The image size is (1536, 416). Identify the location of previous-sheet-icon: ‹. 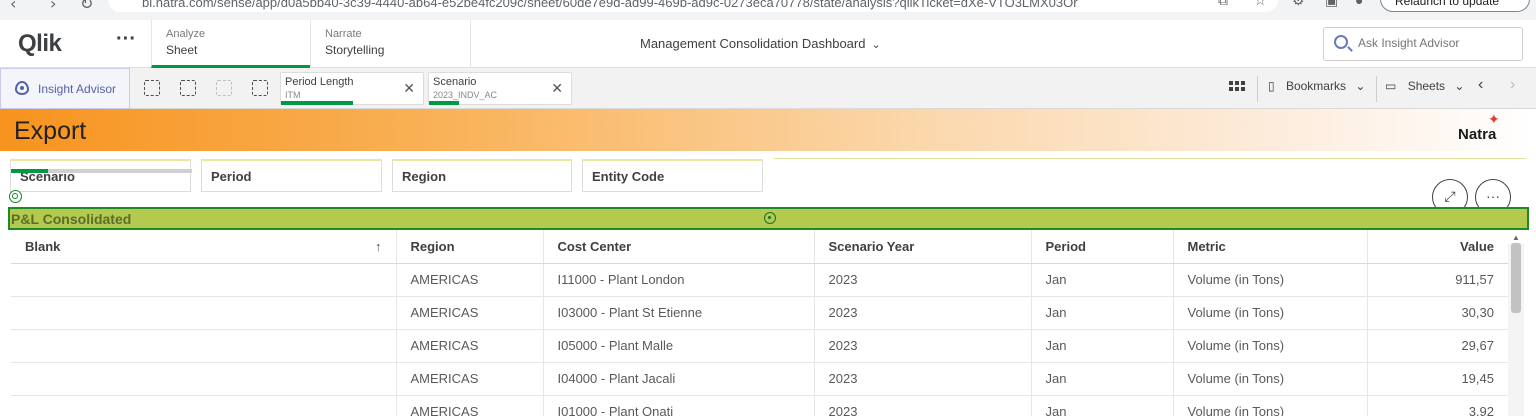
(1480, 85).